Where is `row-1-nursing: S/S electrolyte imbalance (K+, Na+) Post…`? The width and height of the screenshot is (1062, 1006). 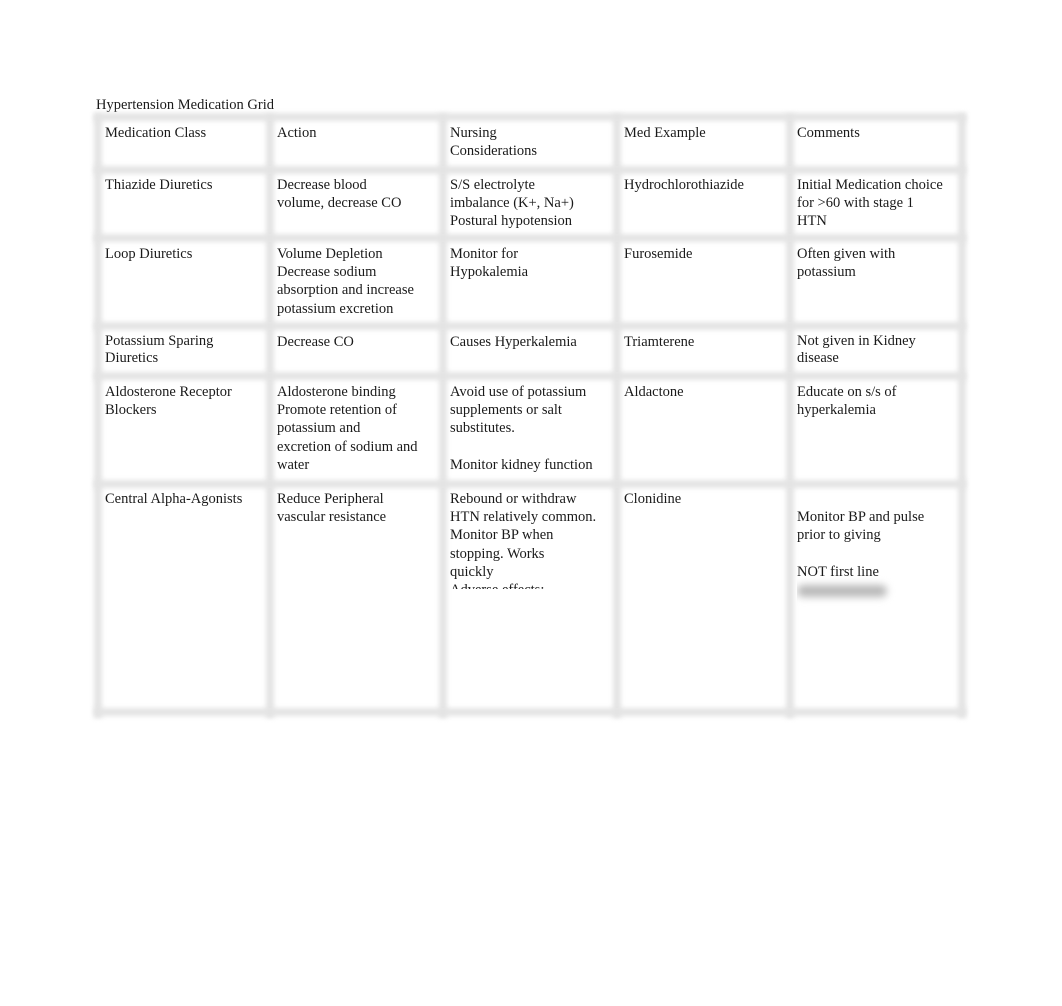
row-1-nursing: S/S electrolyte imbalance (K+, Na+) Post… is located at coordinates (512, 203).